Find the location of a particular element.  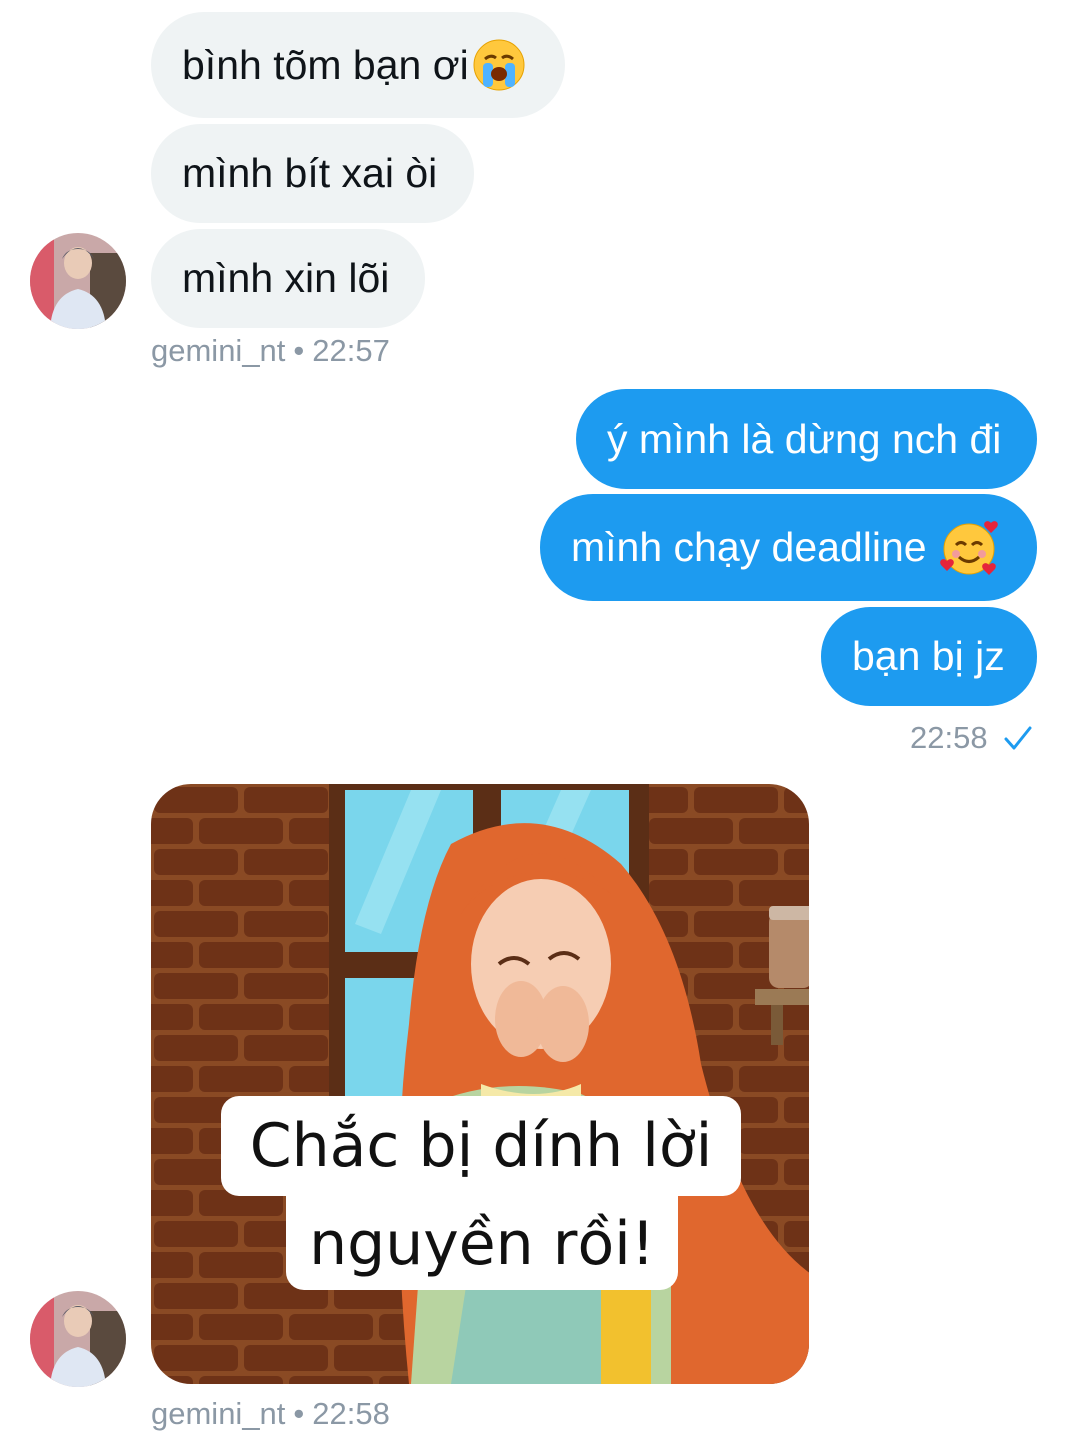

outgoing-message: mình chạy deadline is located at coordinates (788, 547).